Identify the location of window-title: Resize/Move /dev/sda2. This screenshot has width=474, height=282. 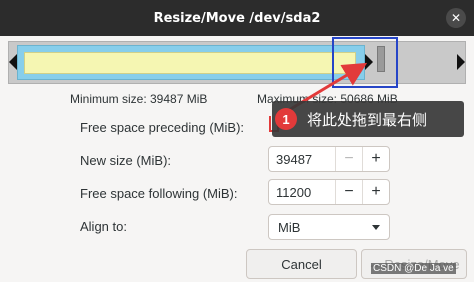
(237, 18).